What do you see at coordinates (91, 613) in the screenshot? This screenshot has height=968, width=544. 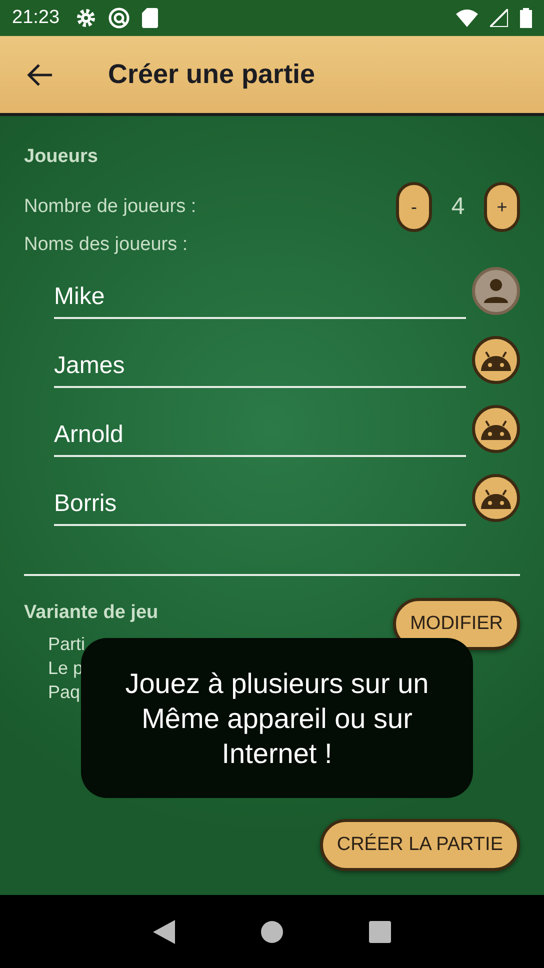 I see `variant-heading: Variante de jeu` at bounding box center [91, 613].